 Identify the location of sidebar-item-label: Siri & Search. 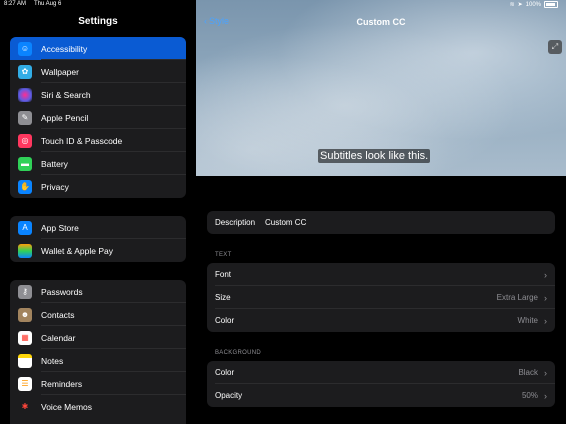
(66, 94).